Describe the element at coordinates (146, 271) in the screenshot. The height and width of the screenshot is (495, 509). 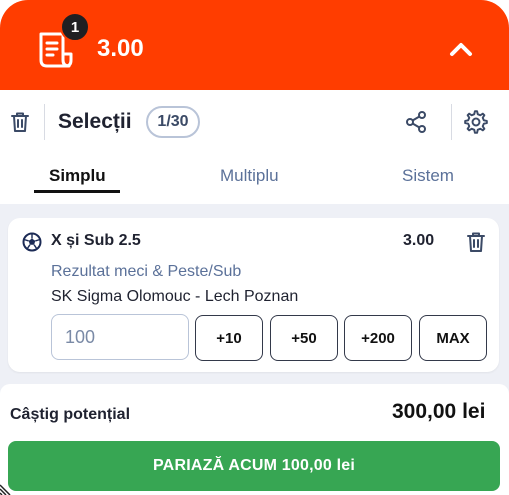
I see `market-name: Rezultat meci & Peste/Sub` at that location.